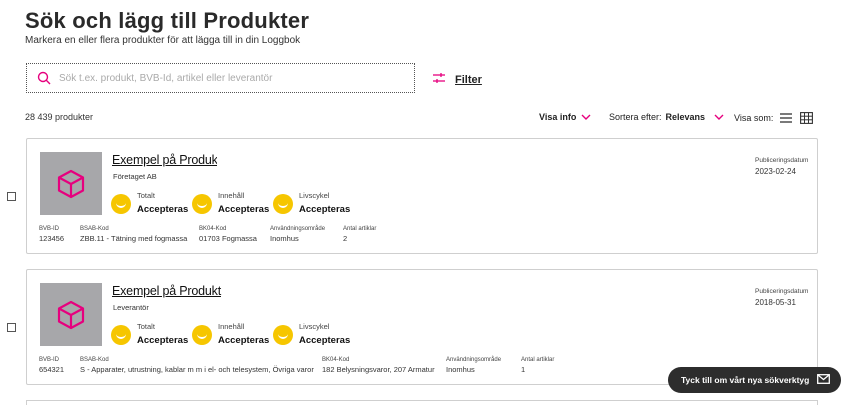 This screenshot has width=848, height=405. Describe the element at coordinates (253, 160) in the screenshot. I see `redacted-bar` at that location.